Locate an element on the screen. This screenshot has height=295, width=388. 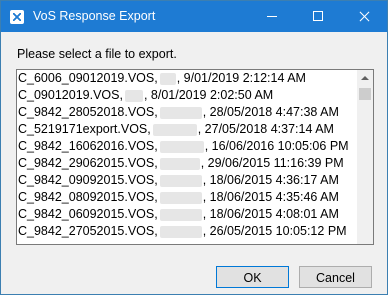
file-date: , 9/01/2019 2:12:14 AM is located at coordinates (241, 78).